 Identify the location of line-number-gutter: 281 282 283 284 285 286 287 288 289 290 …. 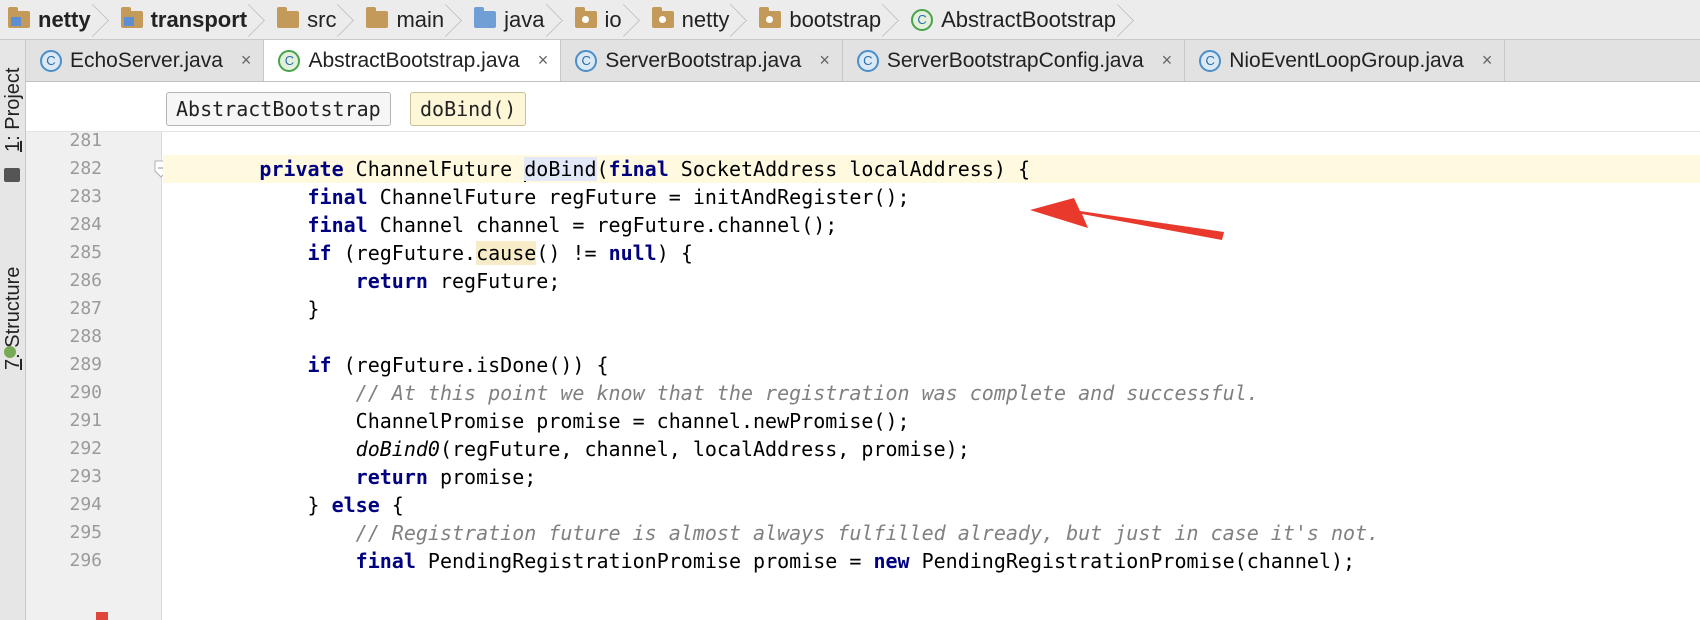
(94, 375).